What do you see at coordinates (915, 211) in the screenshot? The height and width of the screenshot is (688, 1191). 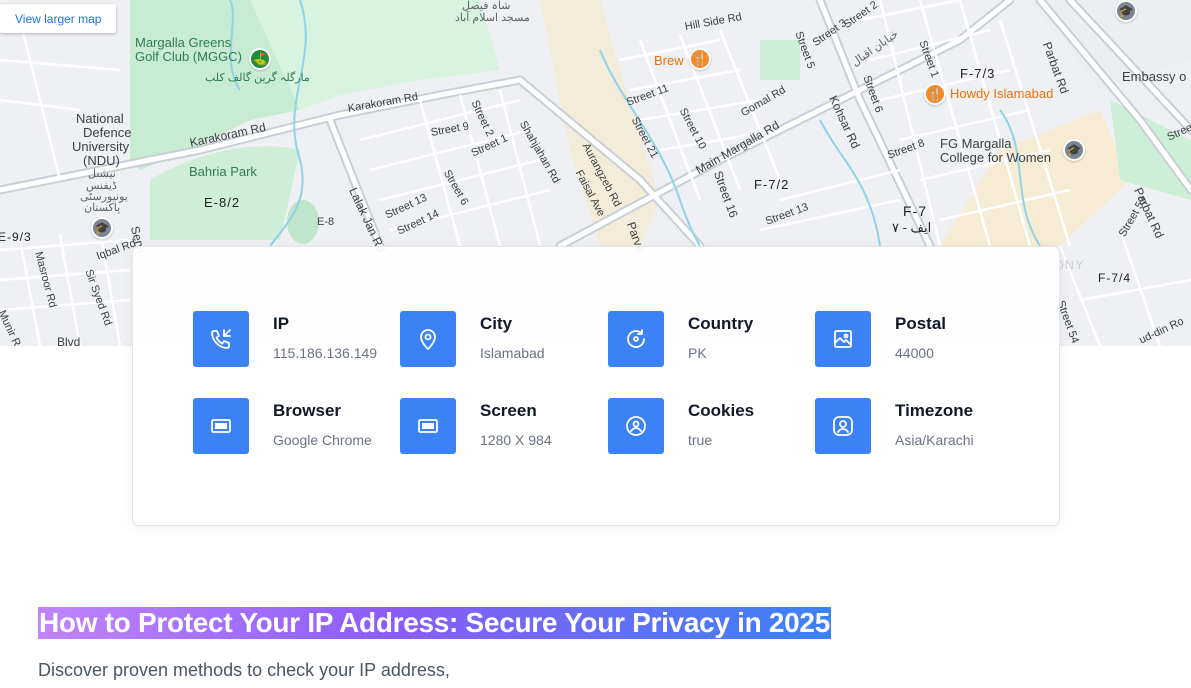 I see `map-label-f7: F-7` at bounding box center [915, 211].